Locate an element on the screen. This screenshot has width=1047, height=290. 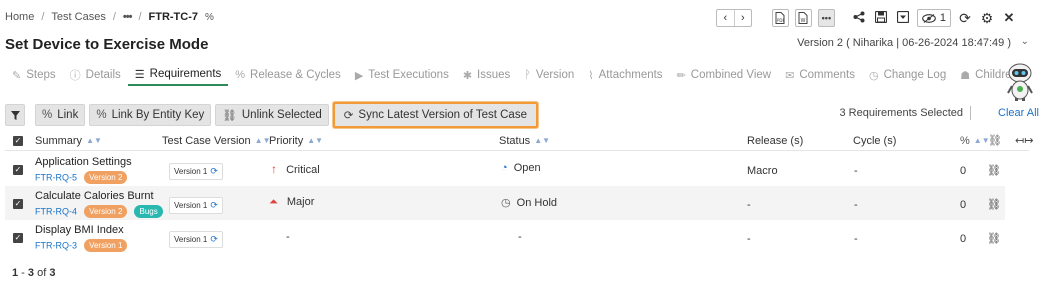
row-status: ◔ Open is located at coordinates (521, 168).